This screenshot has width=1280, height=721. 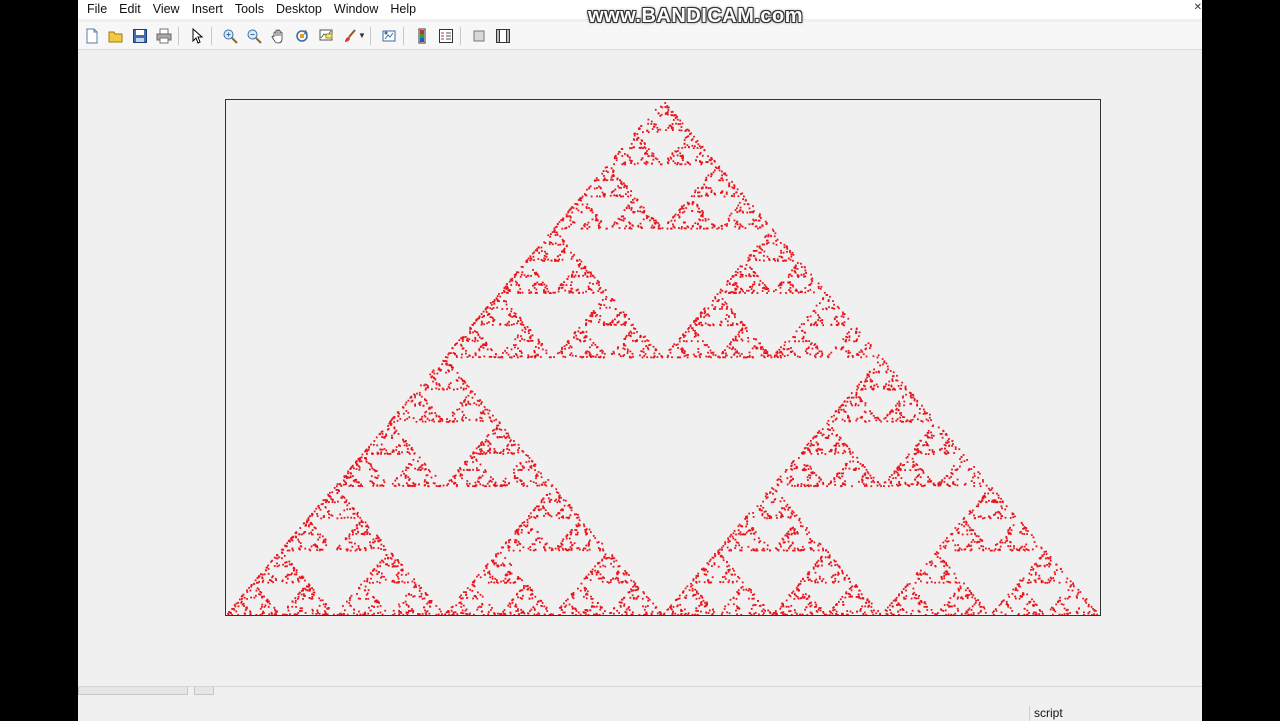 I want to click on menu-insert: Insert, so click(x=207, y=9).